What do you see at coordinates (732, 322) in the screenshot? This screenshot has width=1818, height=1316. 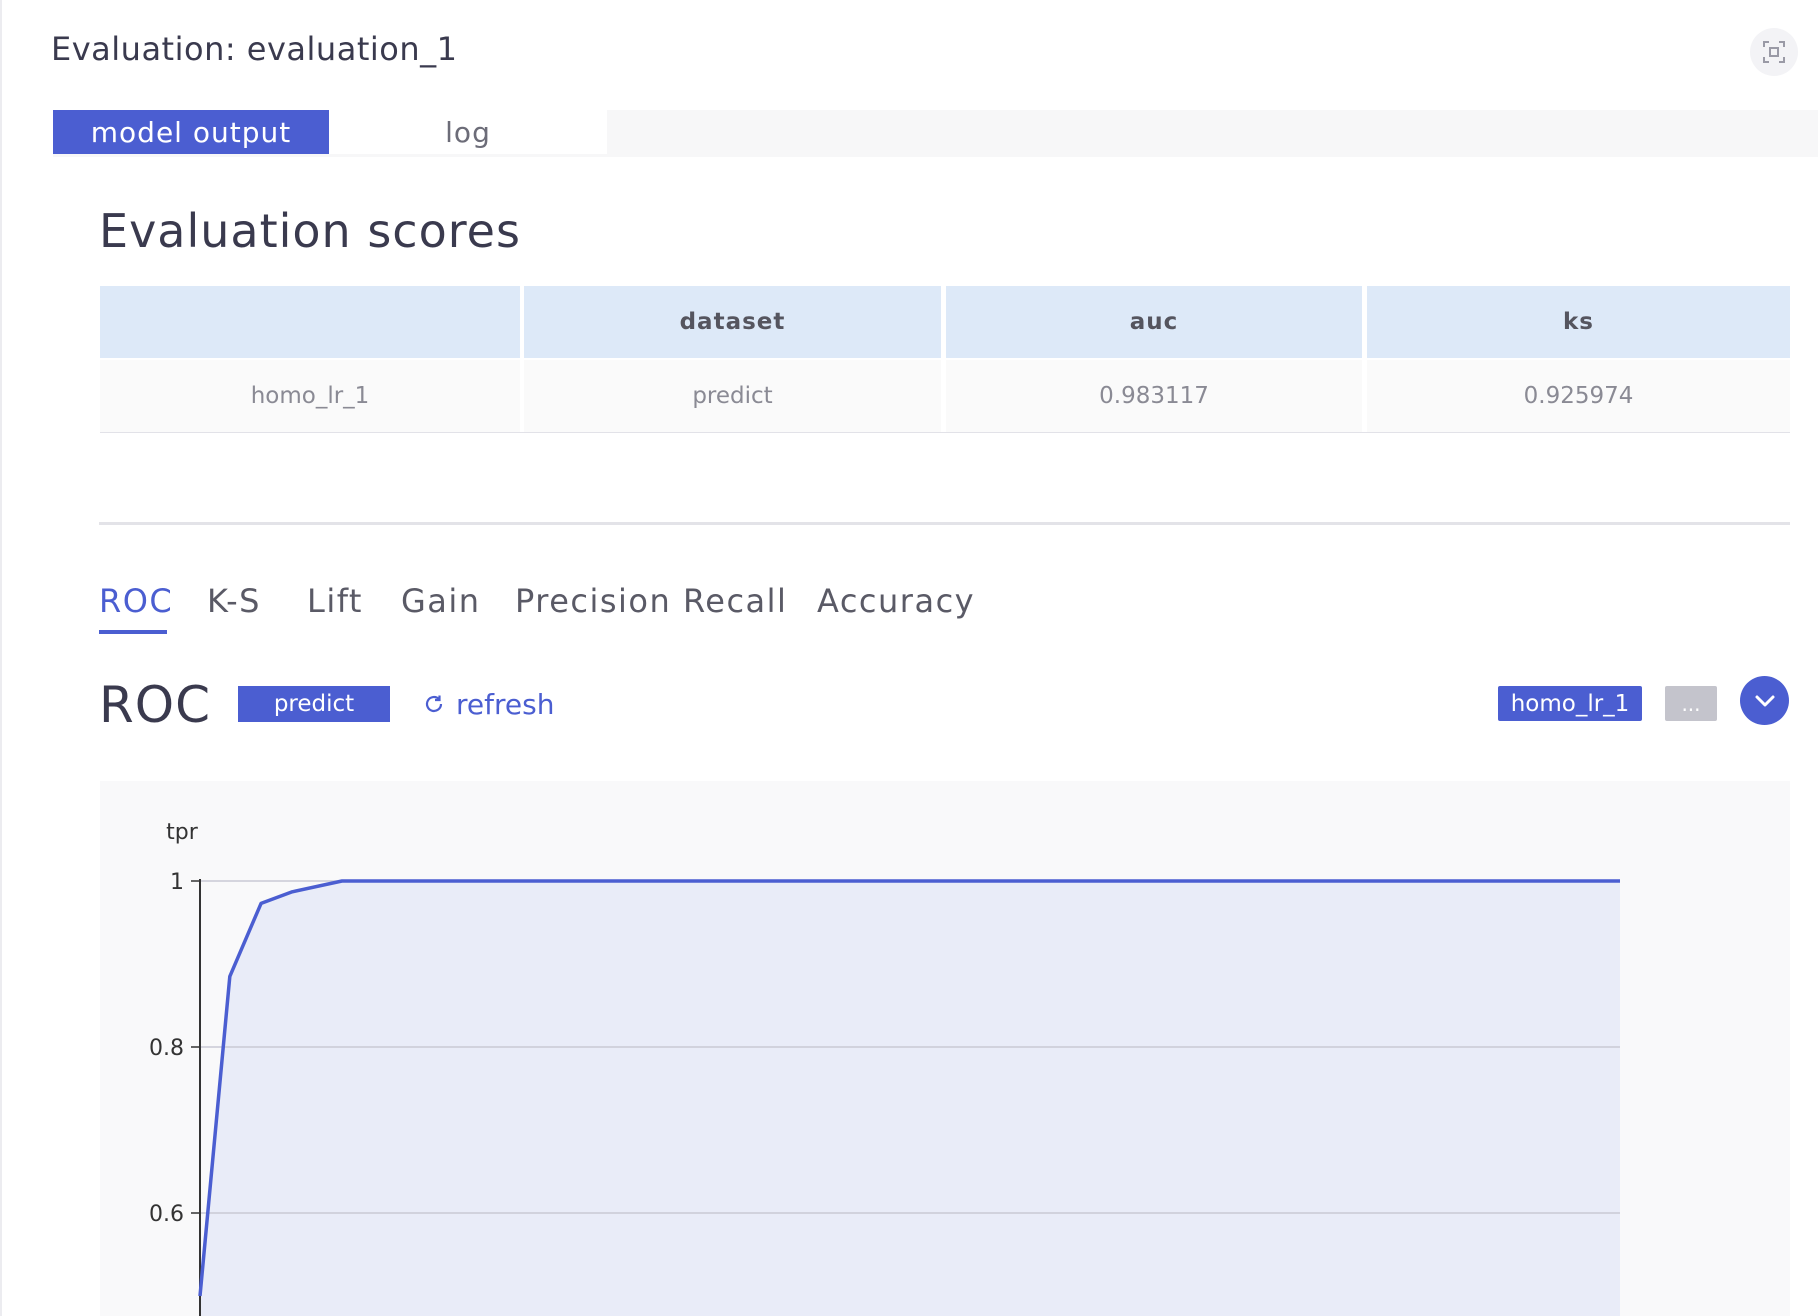 I see `table-header-dataset: dataset` at bounding box center [732, 322].